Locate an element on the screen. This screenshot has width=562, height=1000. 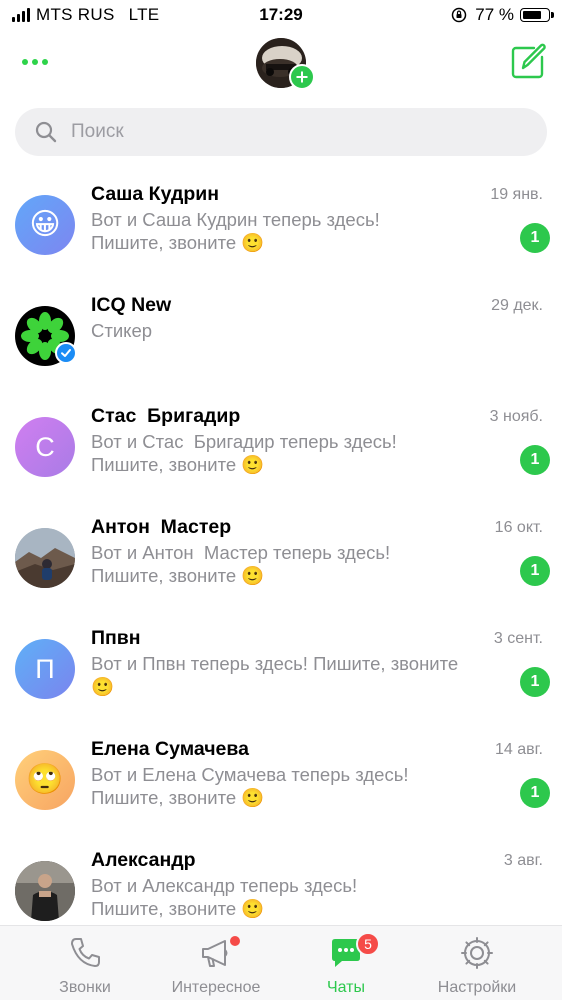
top-bar is located at coordinates (281, 65).